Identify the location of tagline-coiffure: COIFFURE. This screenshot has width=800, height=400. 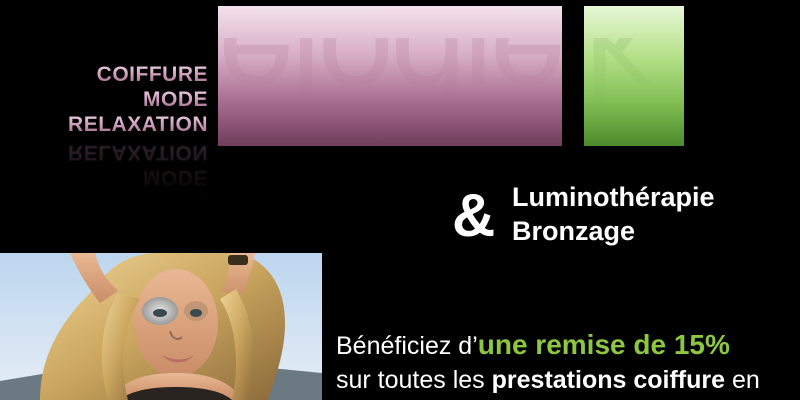
(138, 74).